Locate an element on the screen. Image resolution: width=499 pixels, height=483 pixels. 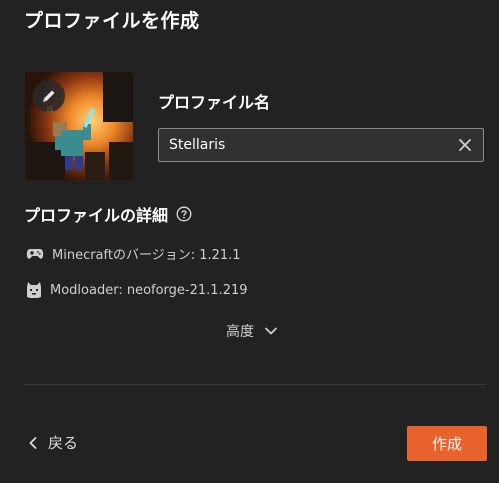
close-icon is located at coordinates (465, 145).